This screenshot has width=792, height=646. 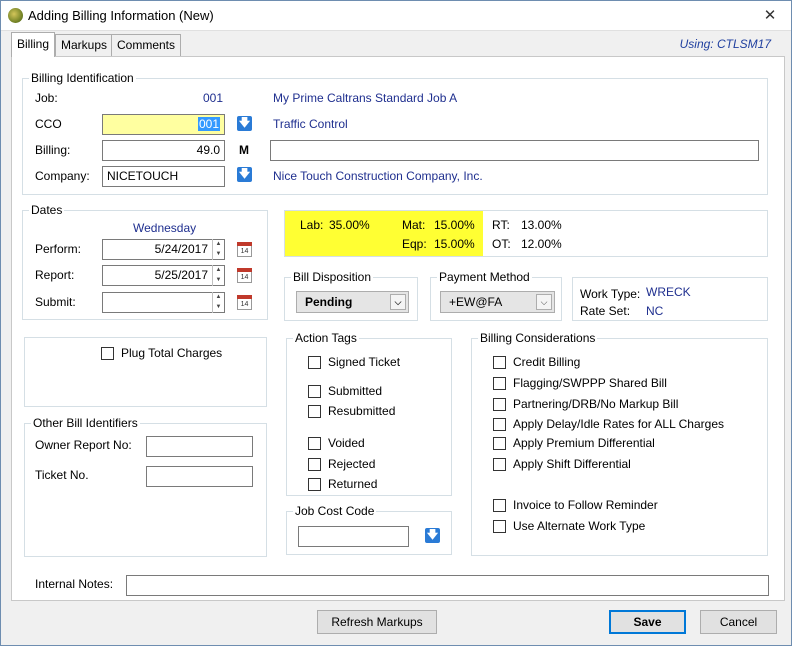 I want to click on premium-differential-checkbox, so click(x=499, y=443).